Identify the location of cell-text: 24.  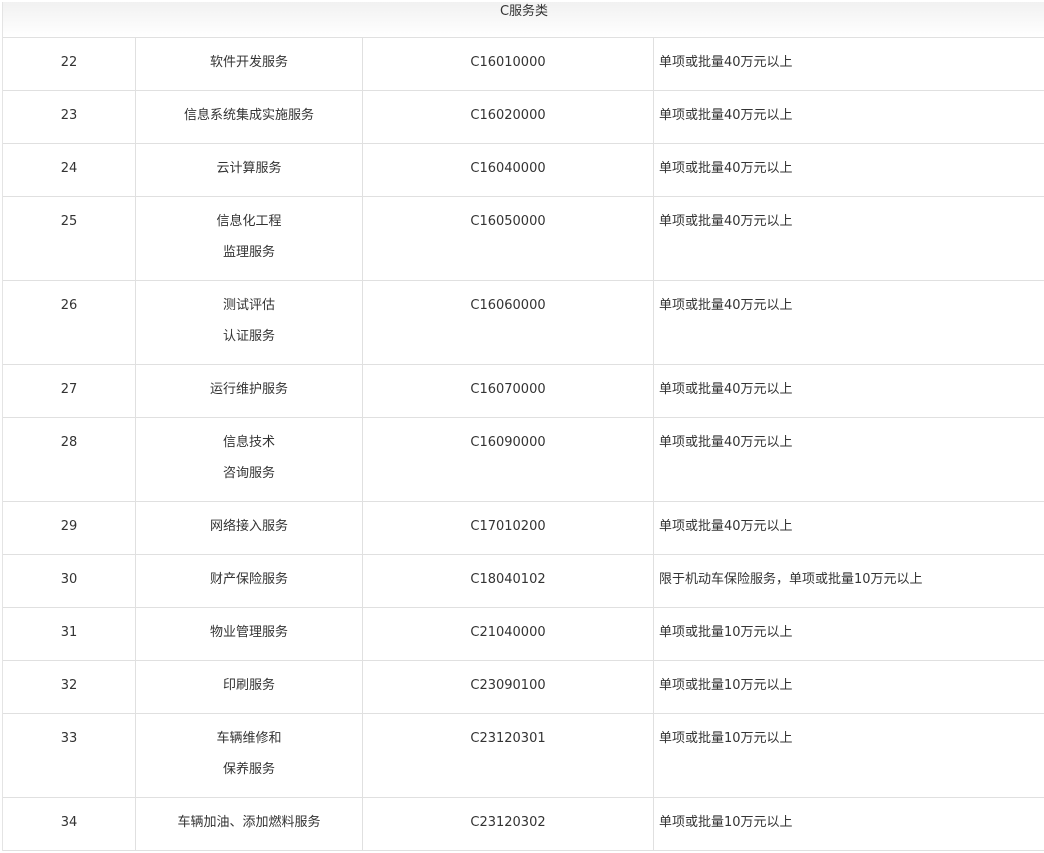
(69, 168).